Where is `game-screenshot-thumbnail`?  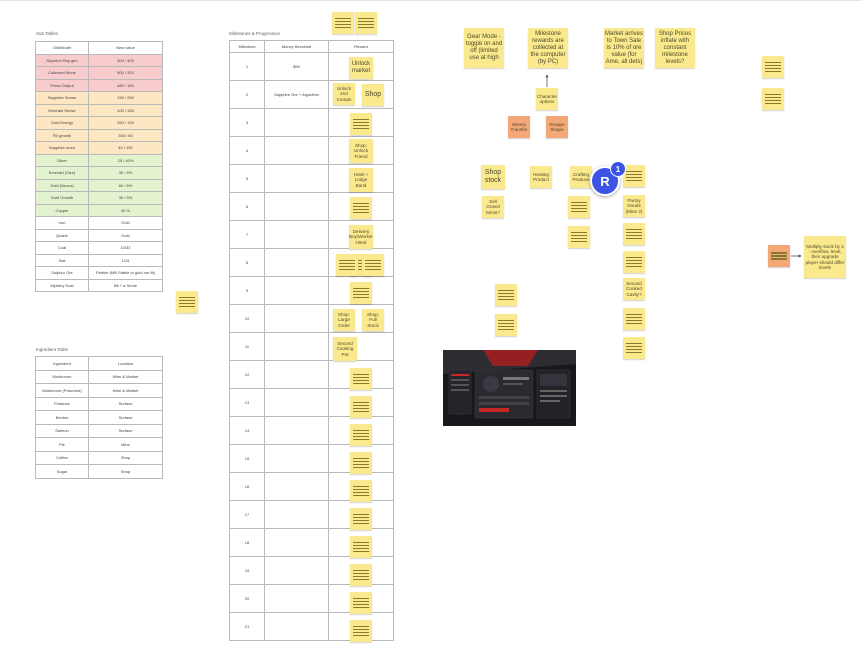 game-screenshot-thumbnail is located at coordinates (509, 388).